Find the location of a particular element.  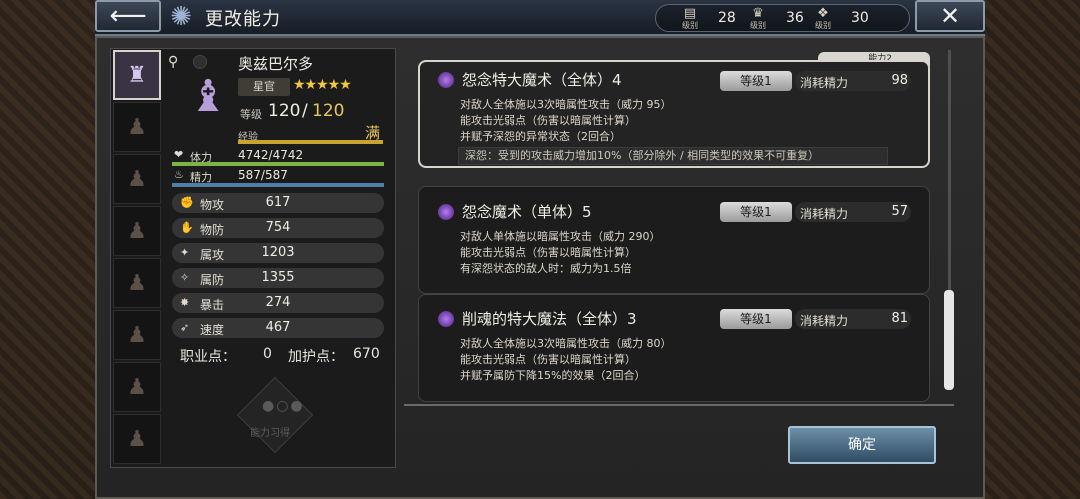

ability-desc-line: 对敌人全体施以3次暗属性攻击（威力 80） is located at coordinates (566, 343).